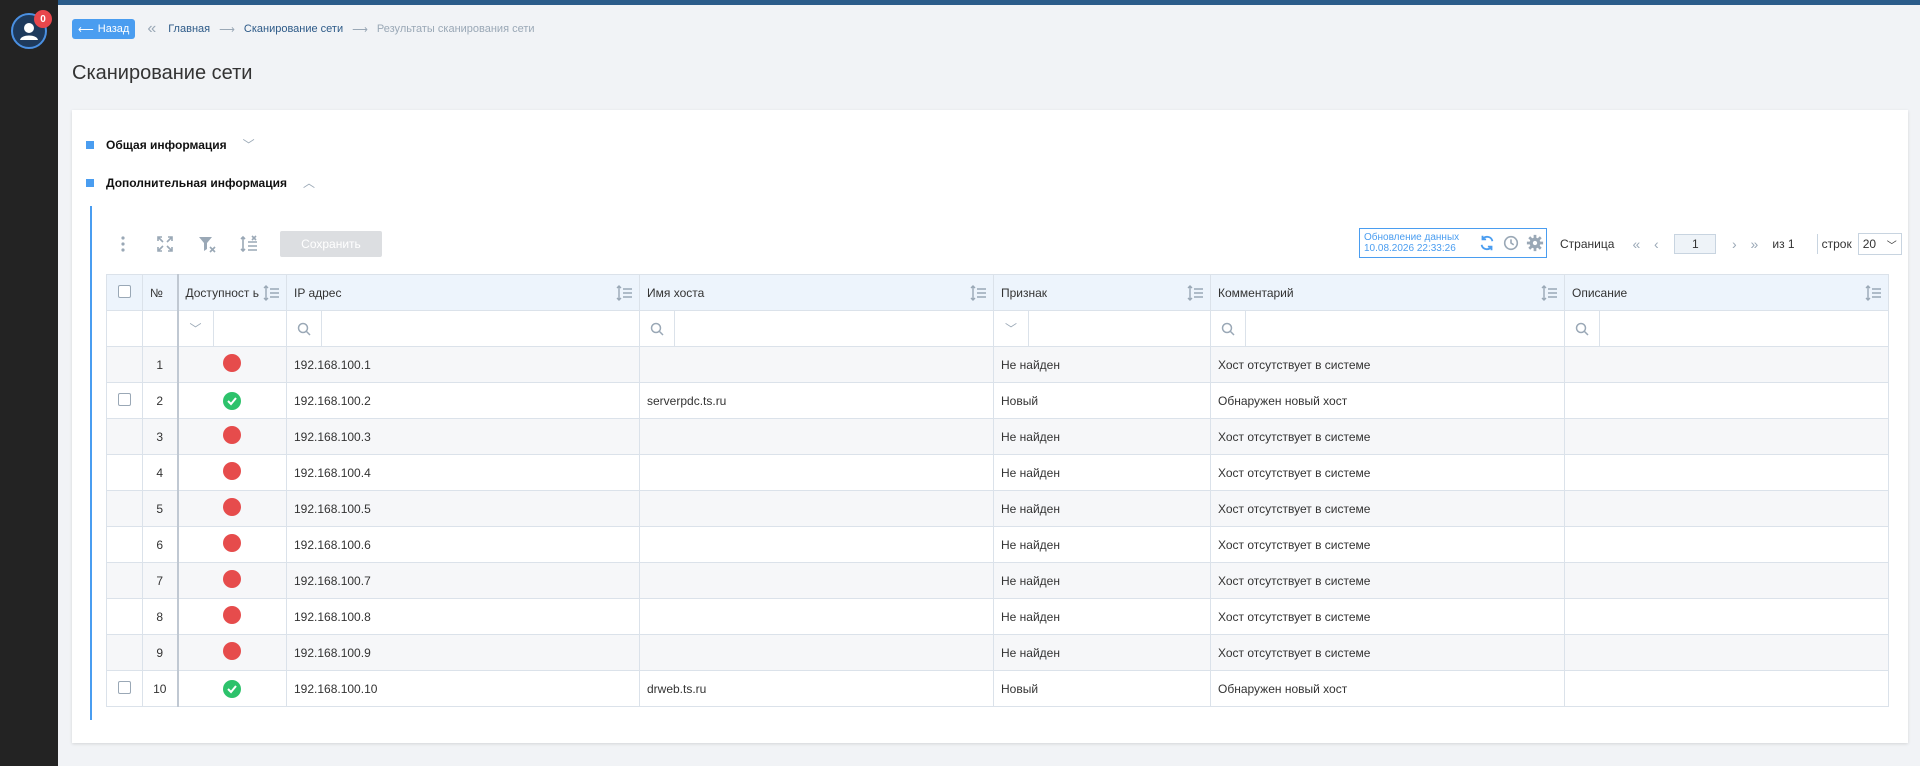 The height and width of the screenshot is (766, 1920). What do you see at coordinates (331, 244) in the screenshot?
I see `save-button: Сохранить` at bounding box center [331, 244].